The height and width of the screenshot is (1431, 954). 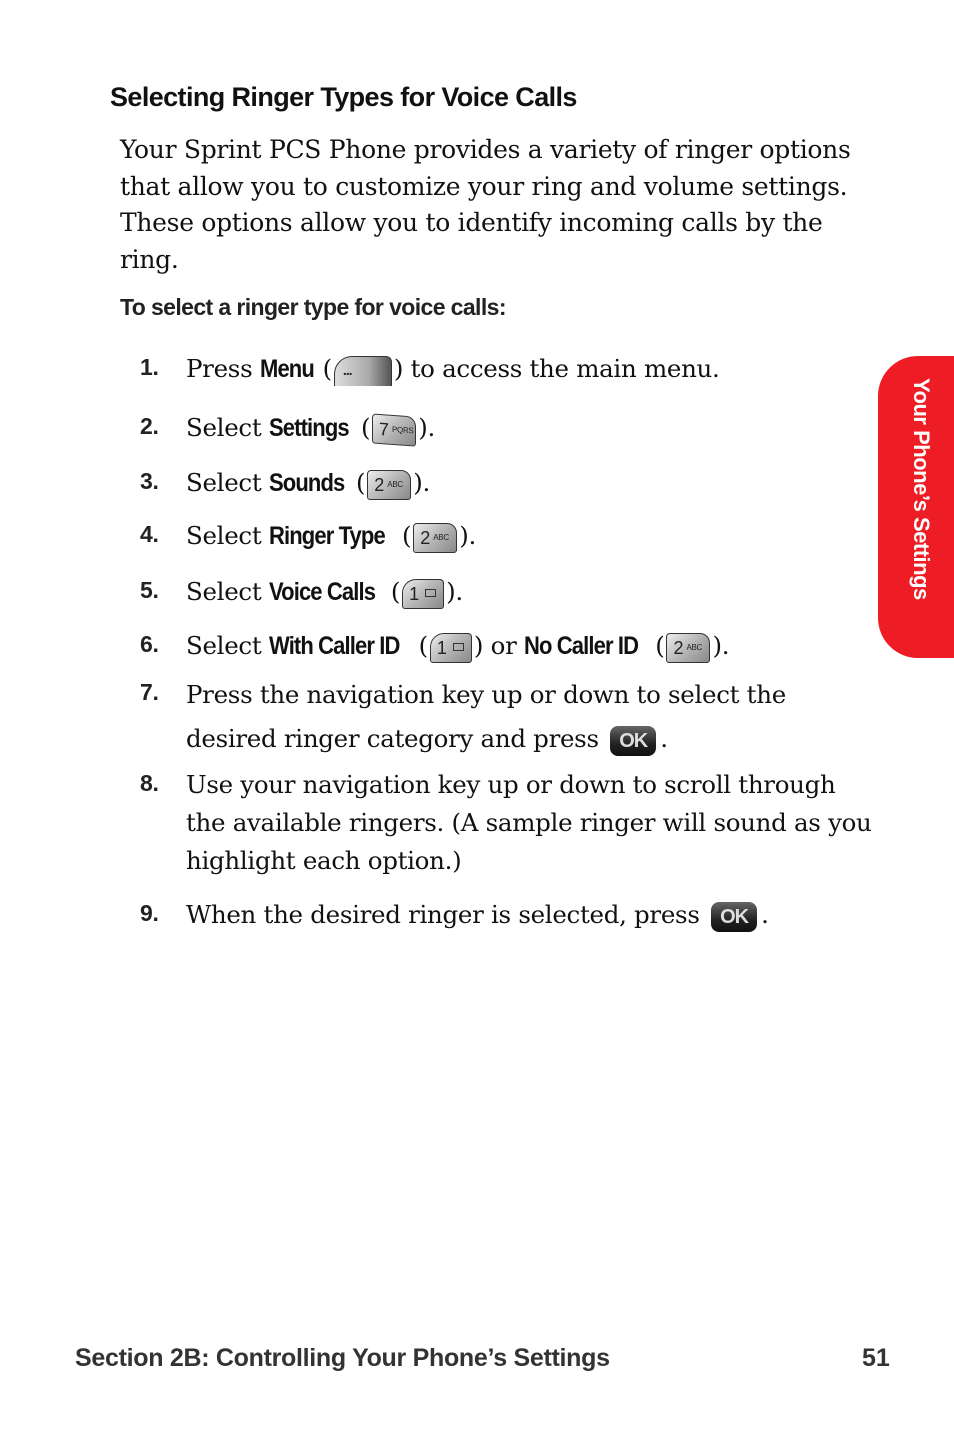 What do you see at coordinates (334, 646) in the screenshot?
I see `keyword-with-caller-id: With Caller ID` at bounding box center [334, 646].